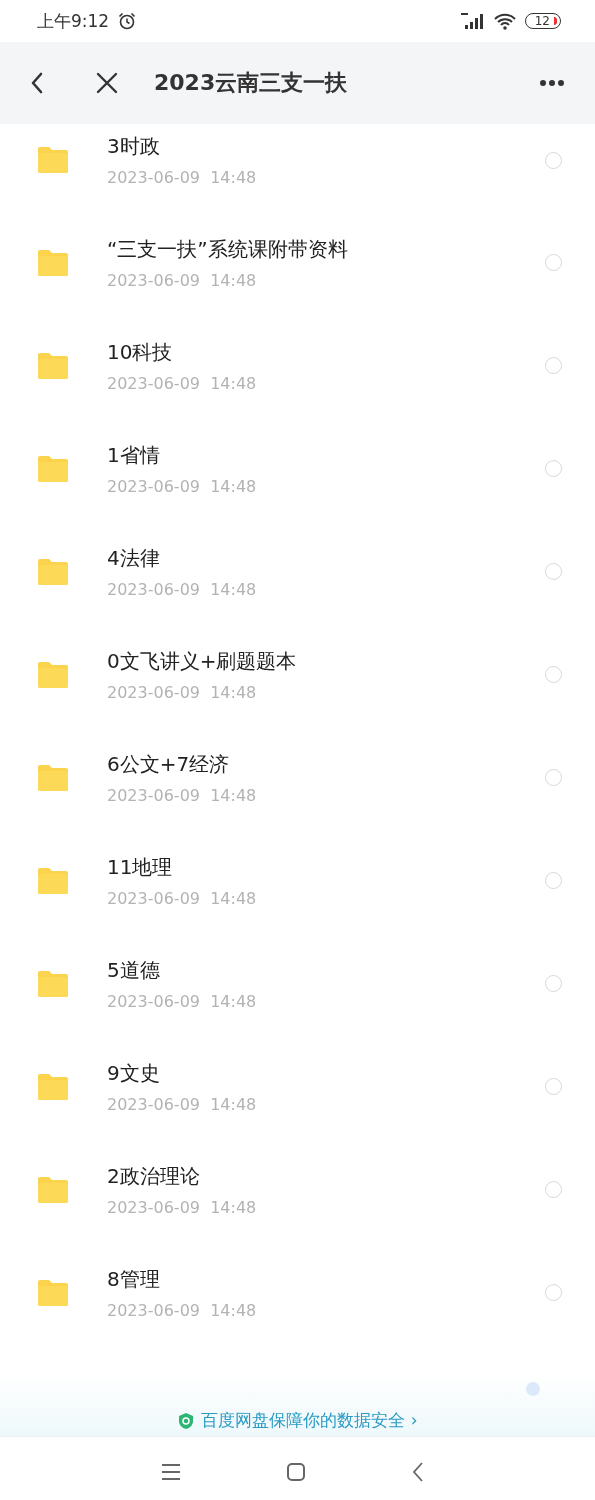 The image size is (595, 1500). Describe the element at coordinates (297, 983) in the screenshot. I see `folder-item: 5道德 2023-06-09 14:48` at that location.